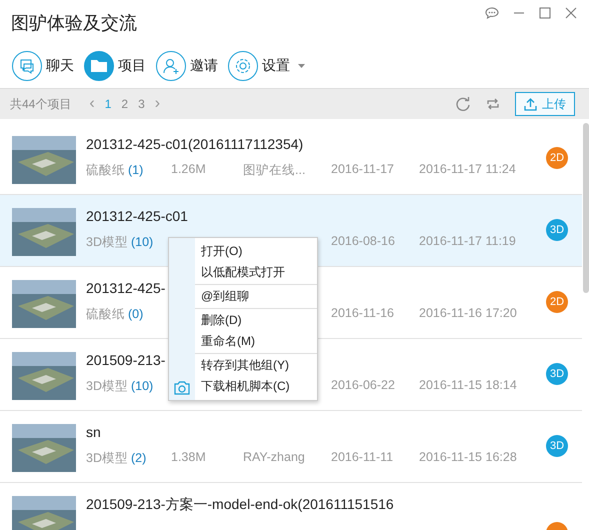 The image size is (589, 530). I want to click on modified-time-text: 2016-11-15 18:14, so click(468, 385).